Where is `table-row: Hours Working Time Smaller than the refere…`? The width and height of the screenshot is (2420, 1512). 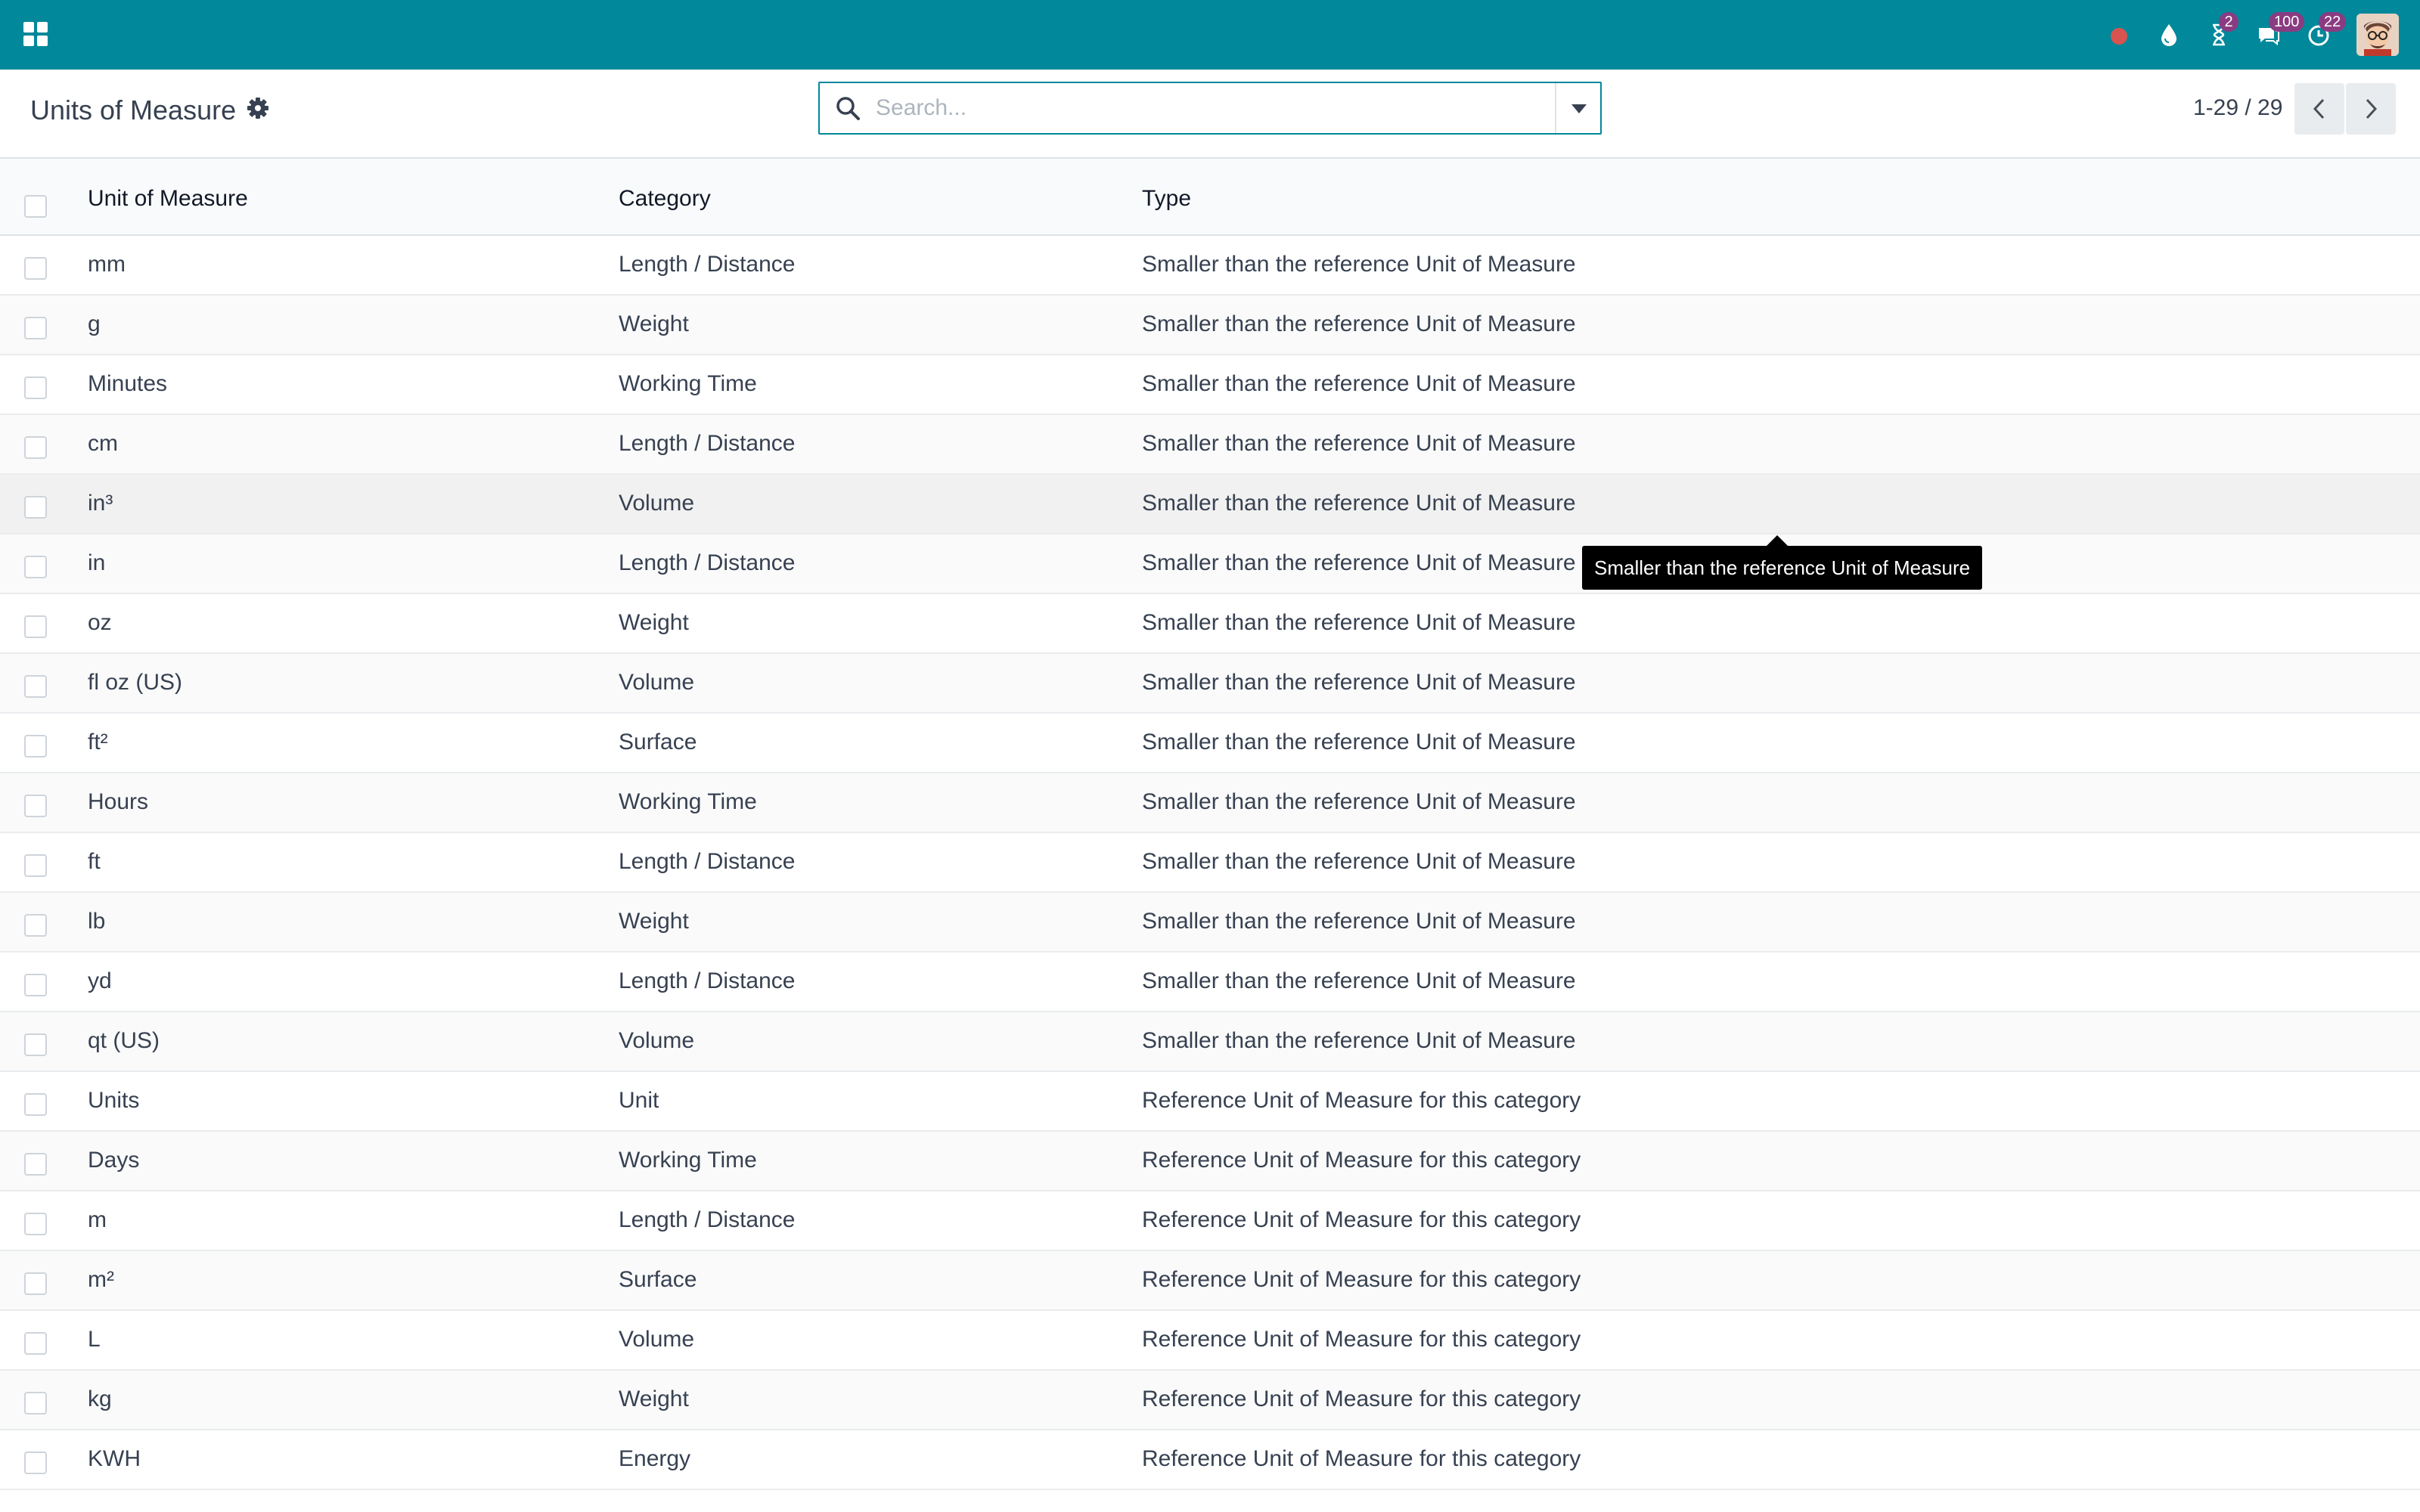
table-row: Hours Working Time Smaller than the refere… is located at coordinates (1210, 803).